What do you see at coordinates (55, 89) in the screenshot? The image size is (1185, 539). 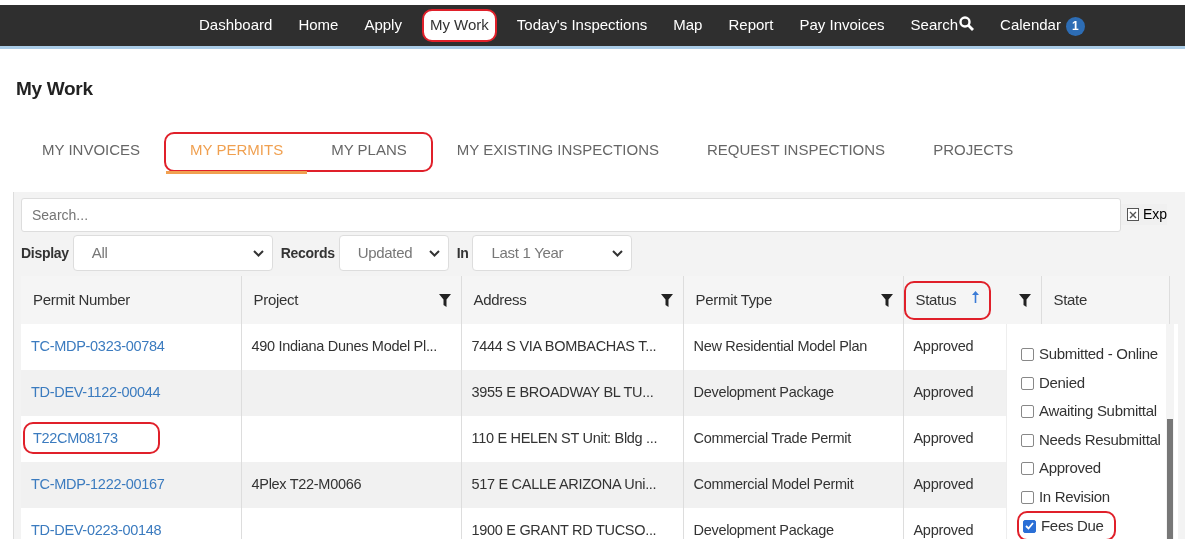 I see `page-title: My Work` at bounding box center [55, 89].